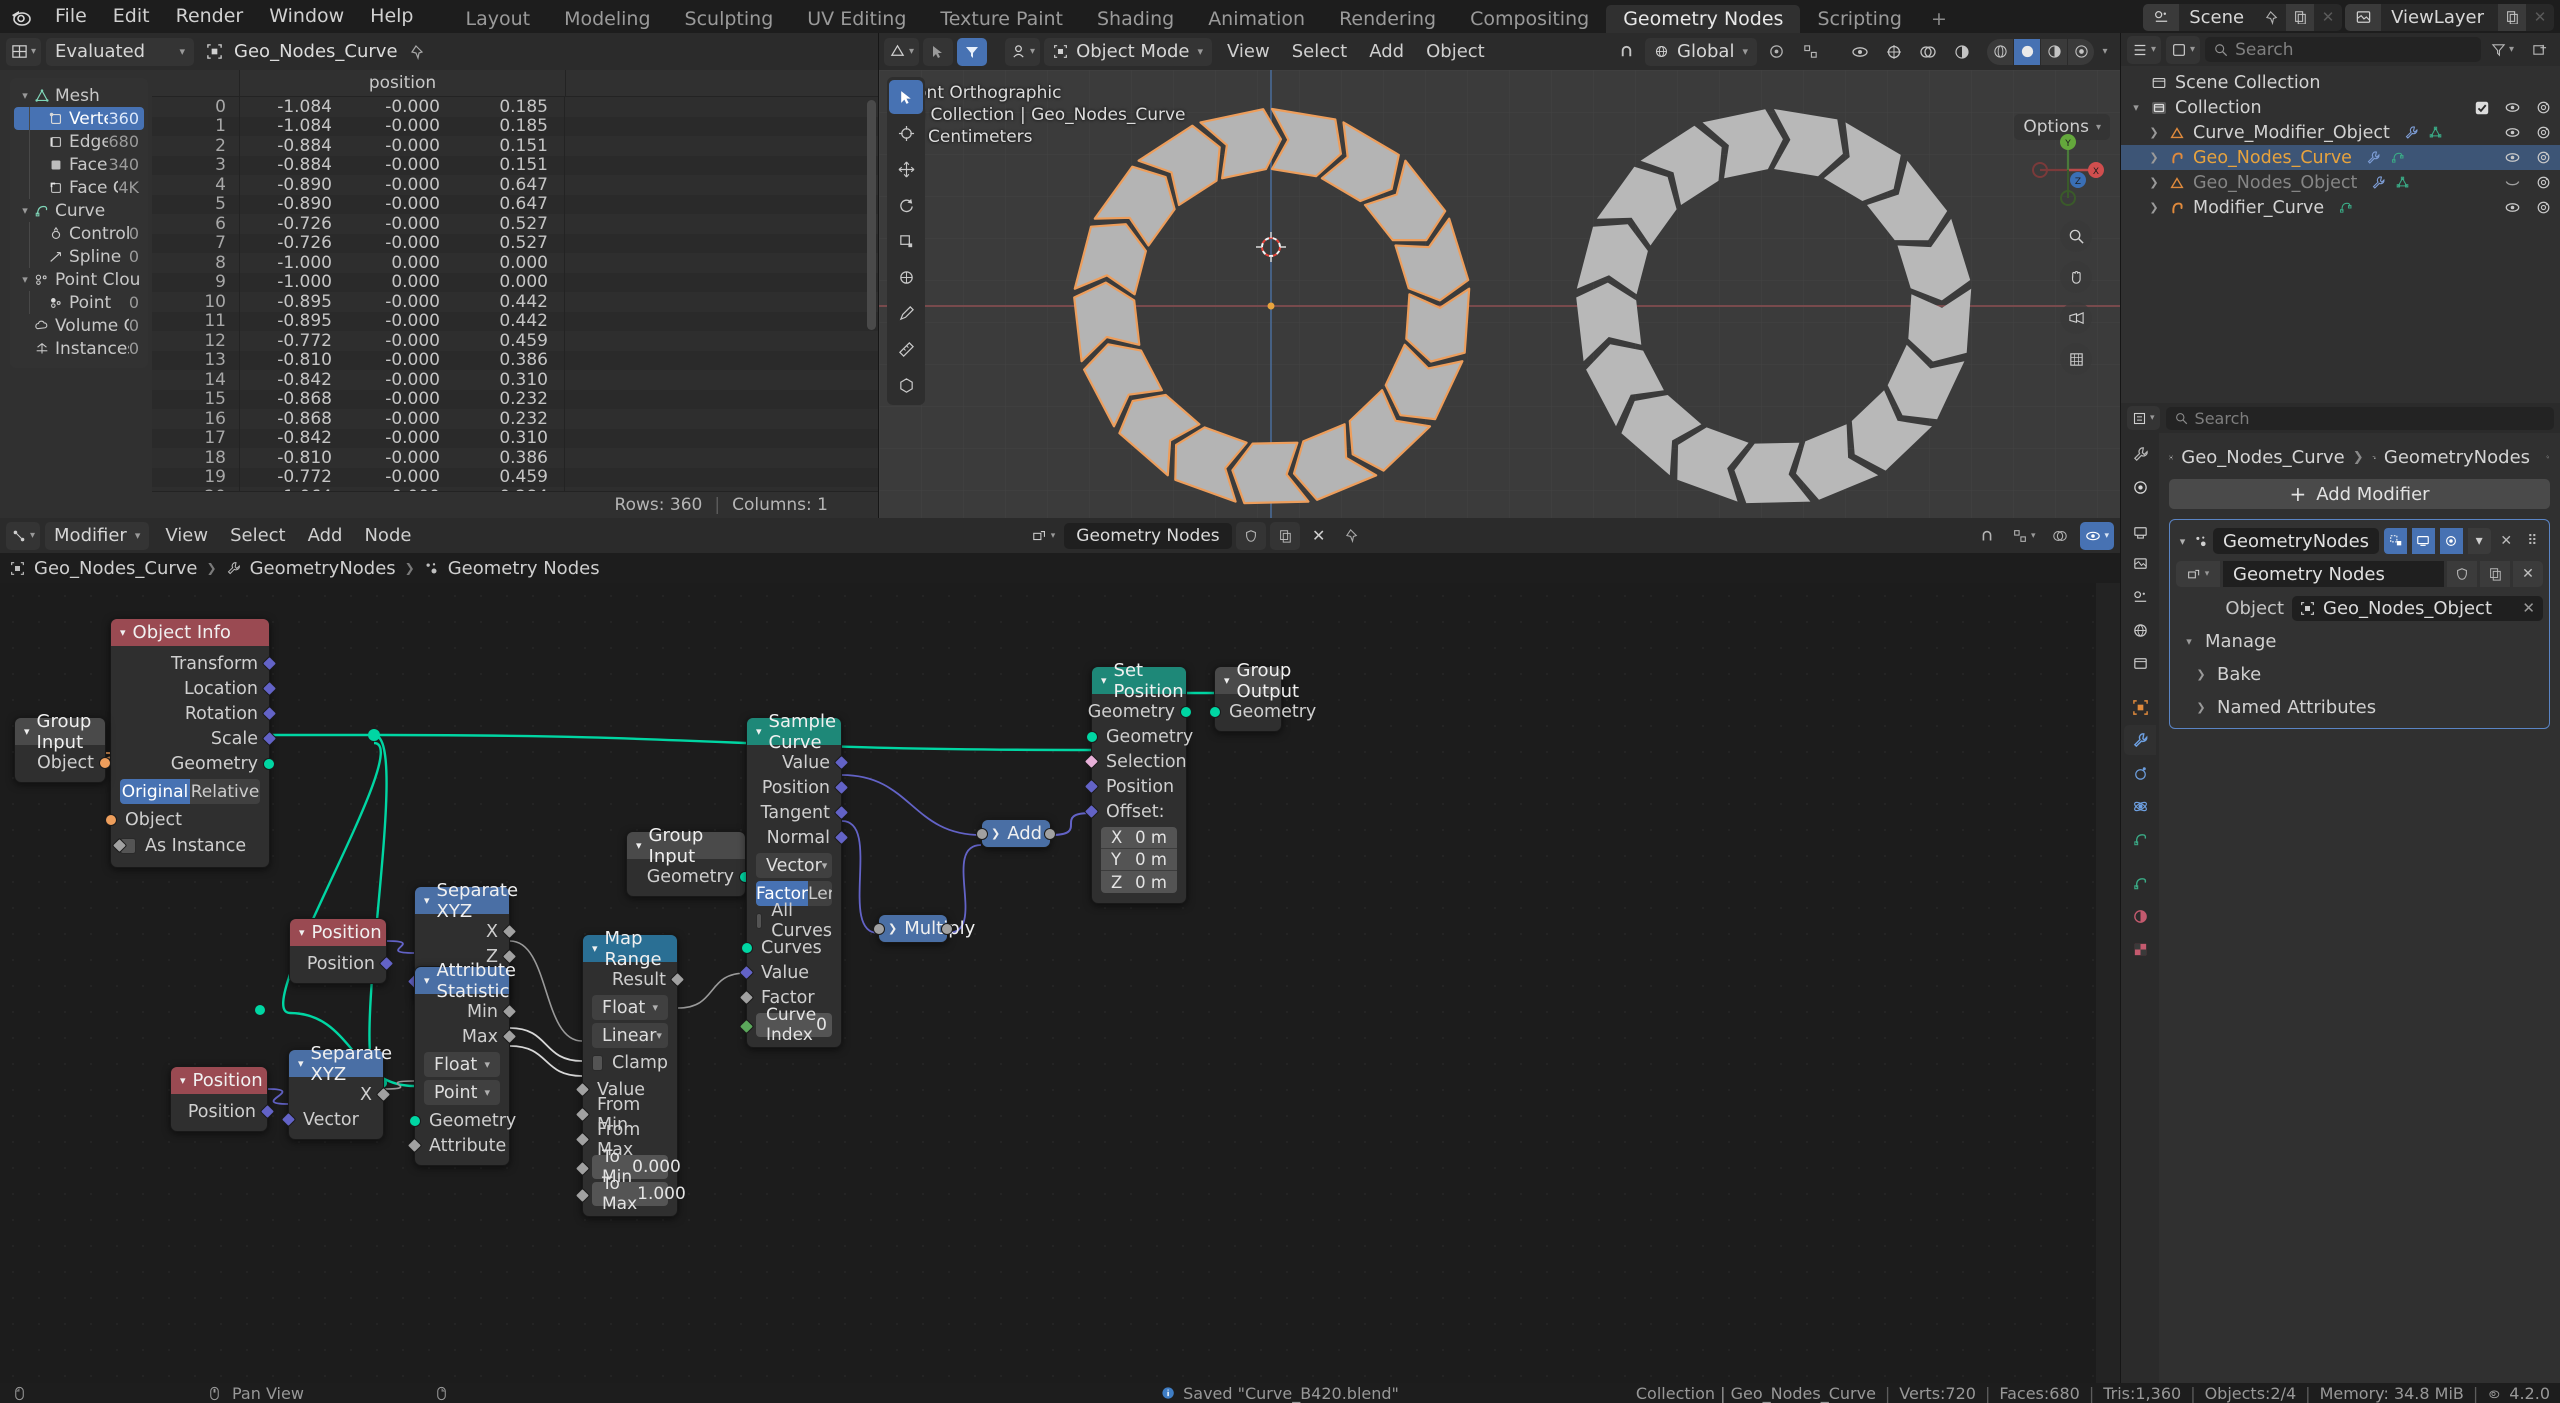 This screenshot has width=2560, height=1403. Describe the element at coordinates (686, 846) in the screenshot. I see `node-header: ▾ Group Input` at that location.